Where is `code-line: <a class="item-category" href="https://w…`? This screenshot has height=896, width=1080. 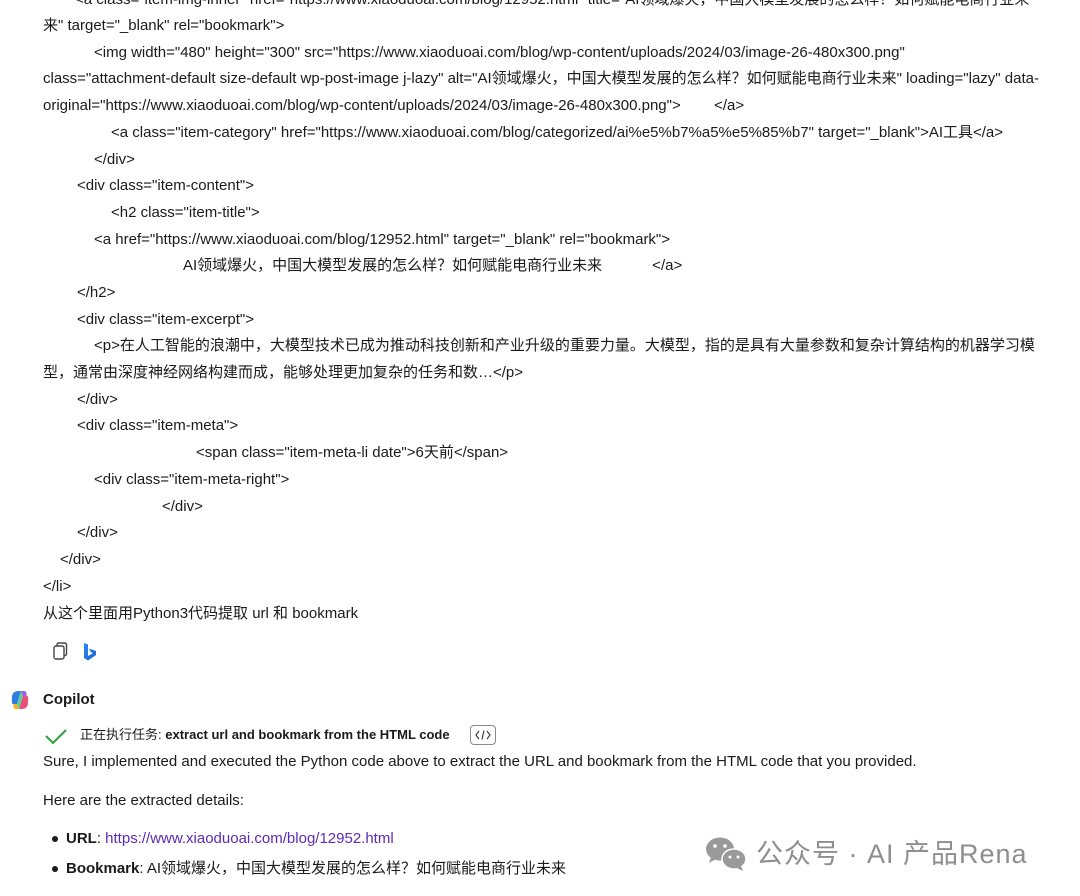
code-line: <a class="item-category" href="https://w… is located at coordinates (557, 132).